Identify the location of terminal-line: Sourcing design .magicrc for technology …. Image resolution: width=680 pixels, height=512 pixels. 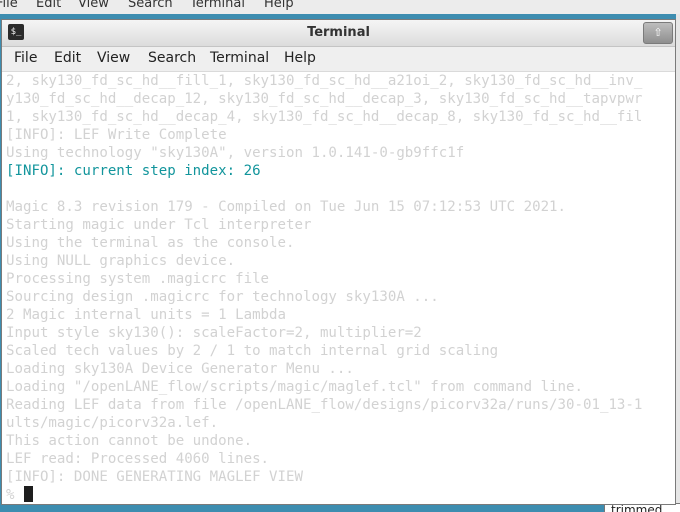
(222, 297).